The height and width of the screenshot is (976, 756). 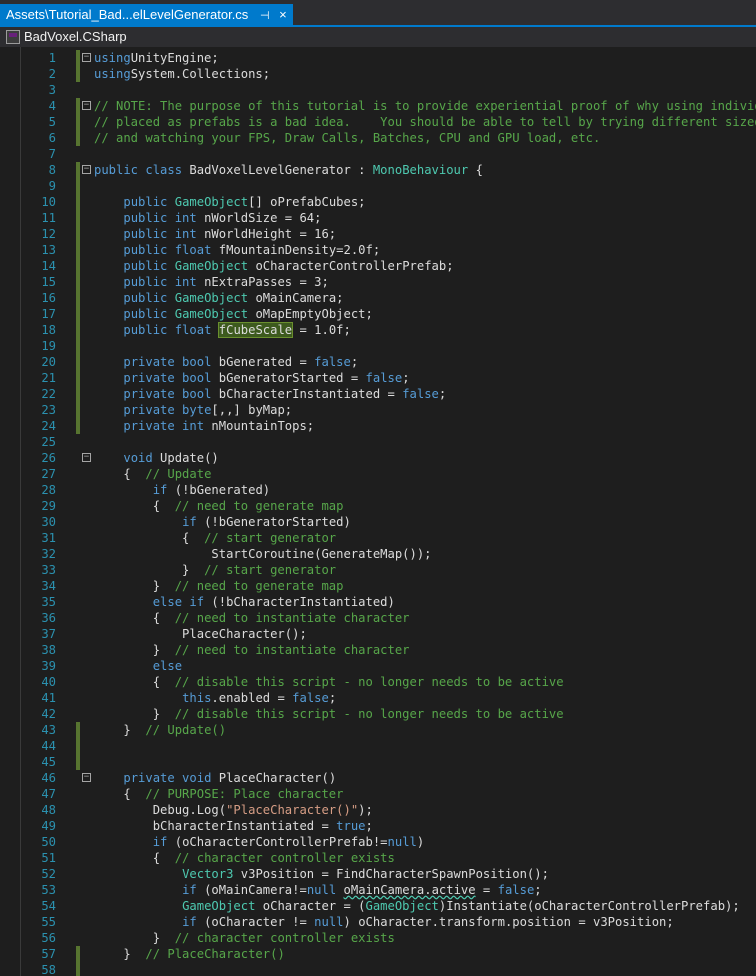 What do you see at coordinates (112, 74) in the screenshot?
I see `keyword-token: using` at bounding box center [112, 74].